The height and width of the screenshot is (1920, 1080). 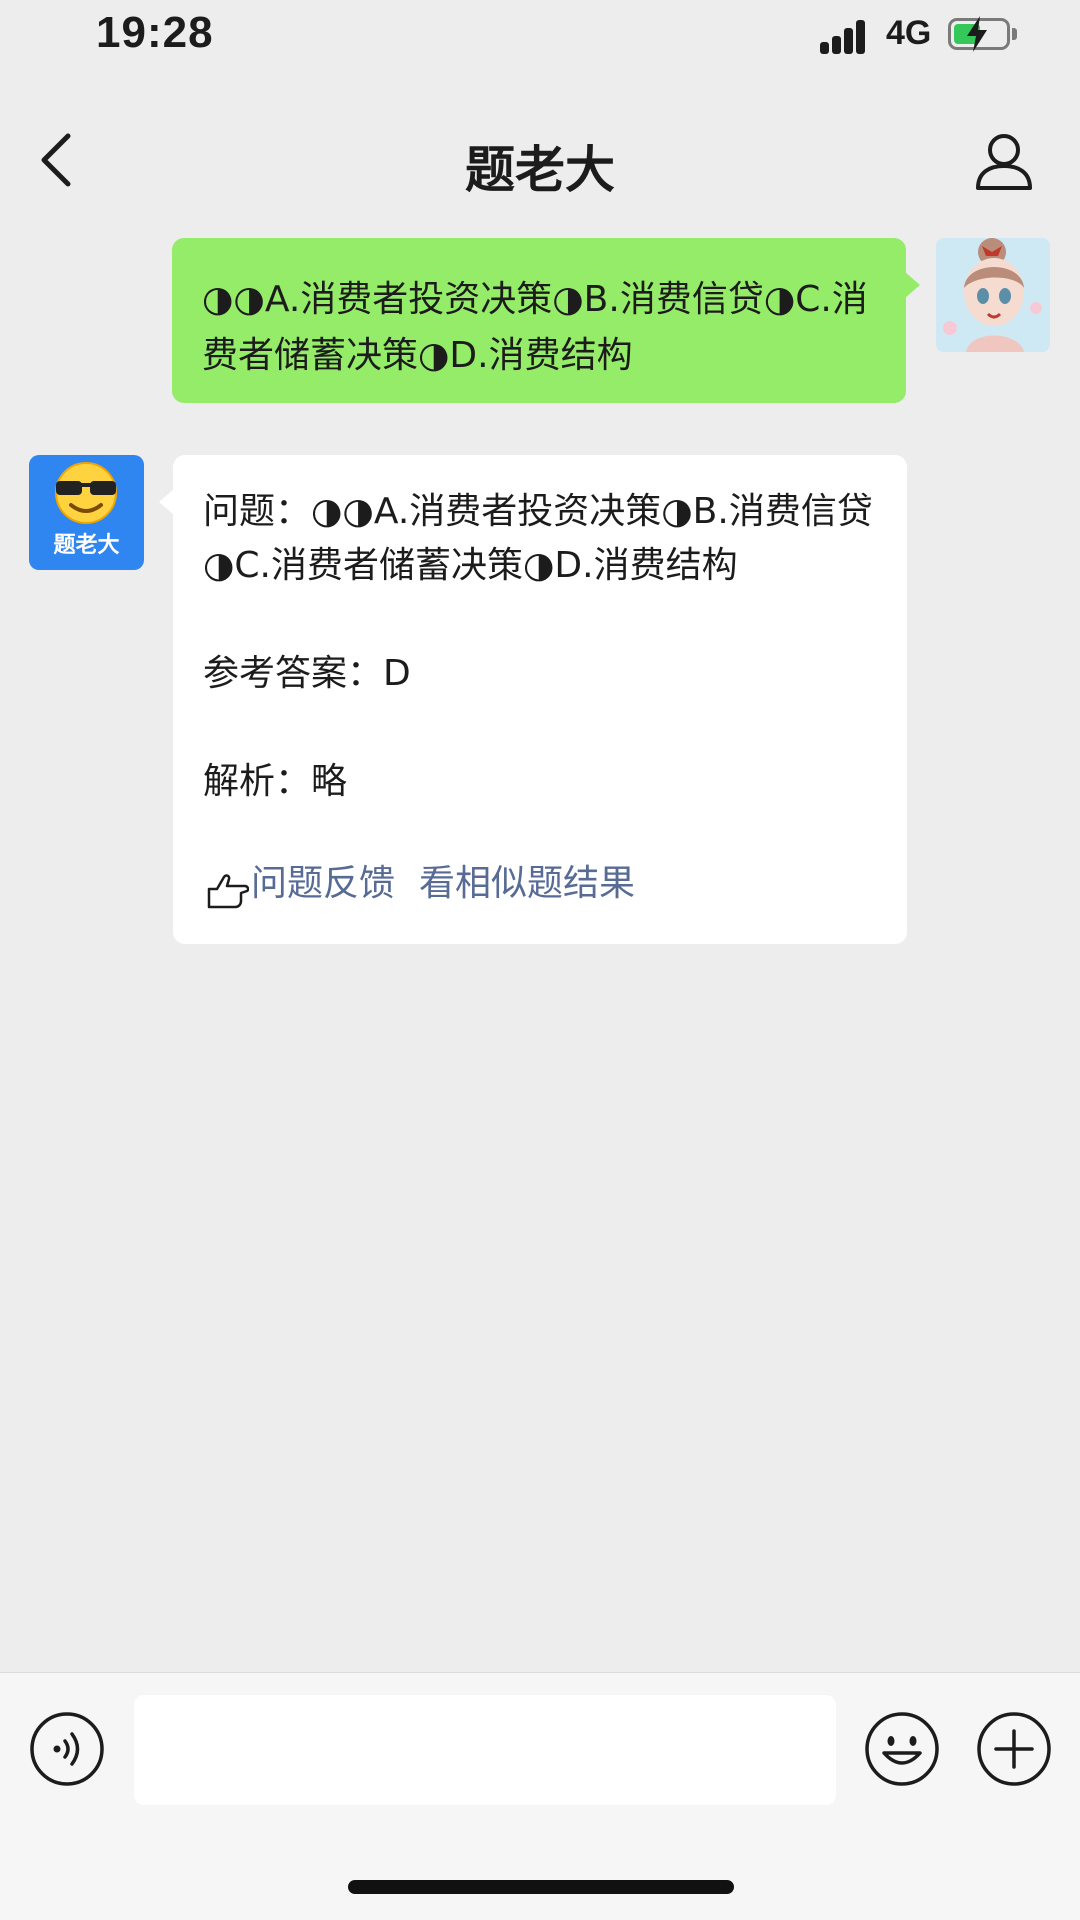 I want to click on avatar-illustration, so click(x=993, y=295).